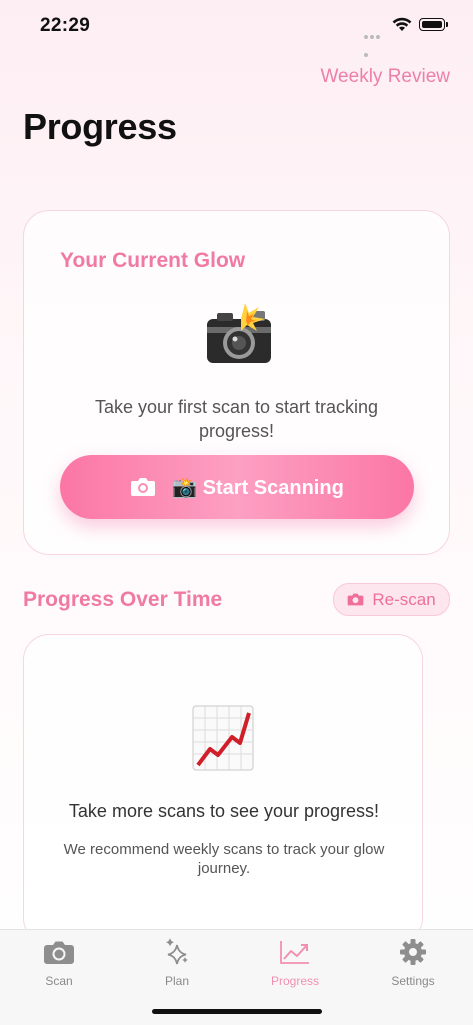  Describe the element at coordinates (224, 811) in the screenshot. I see `progress-empty-message: Take more scans to see your progress!` at that location.